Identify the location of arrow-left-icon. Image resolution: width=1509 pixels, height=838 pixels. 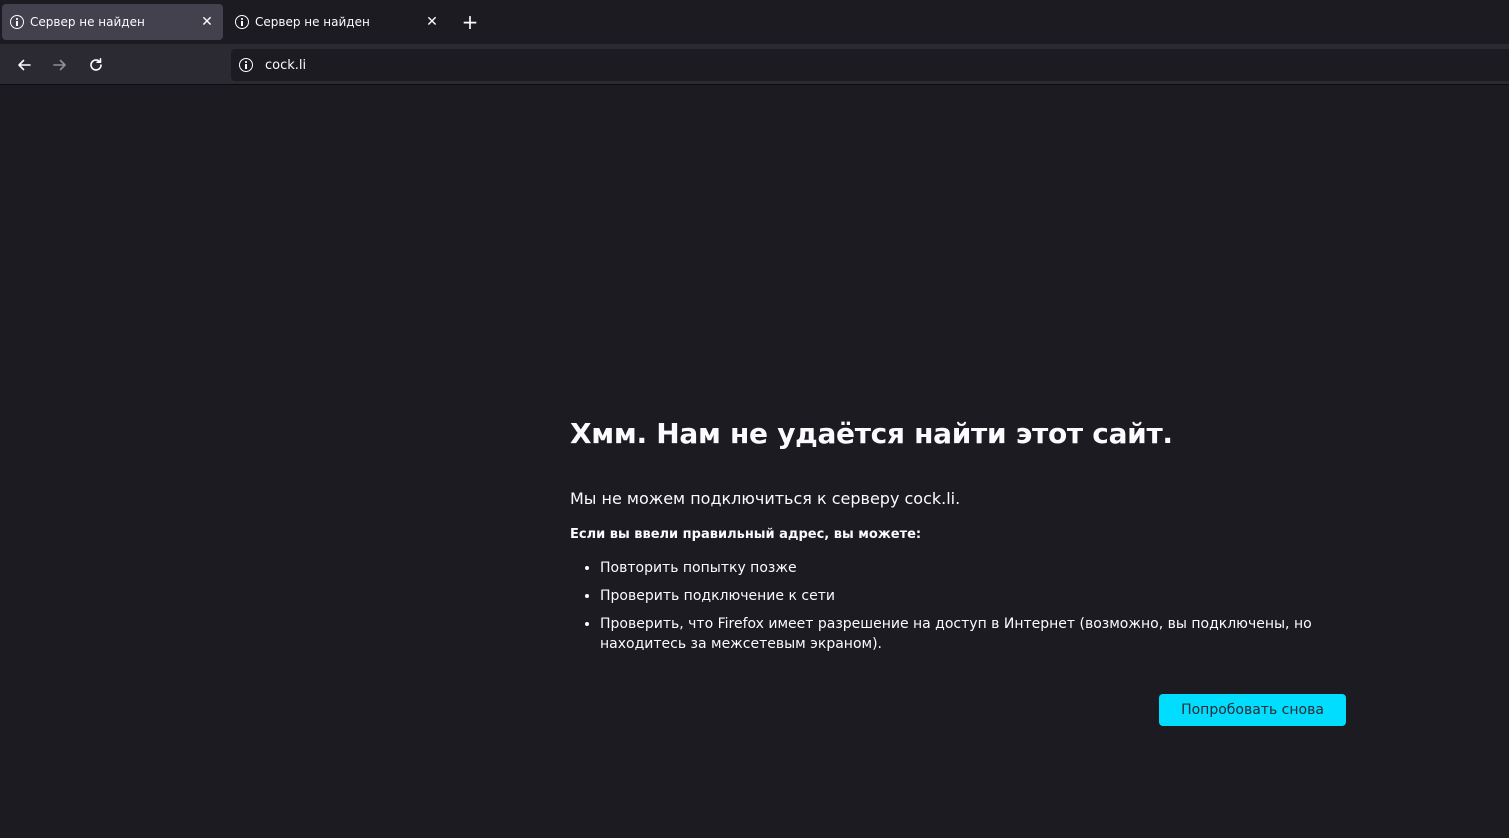
(24, 65).